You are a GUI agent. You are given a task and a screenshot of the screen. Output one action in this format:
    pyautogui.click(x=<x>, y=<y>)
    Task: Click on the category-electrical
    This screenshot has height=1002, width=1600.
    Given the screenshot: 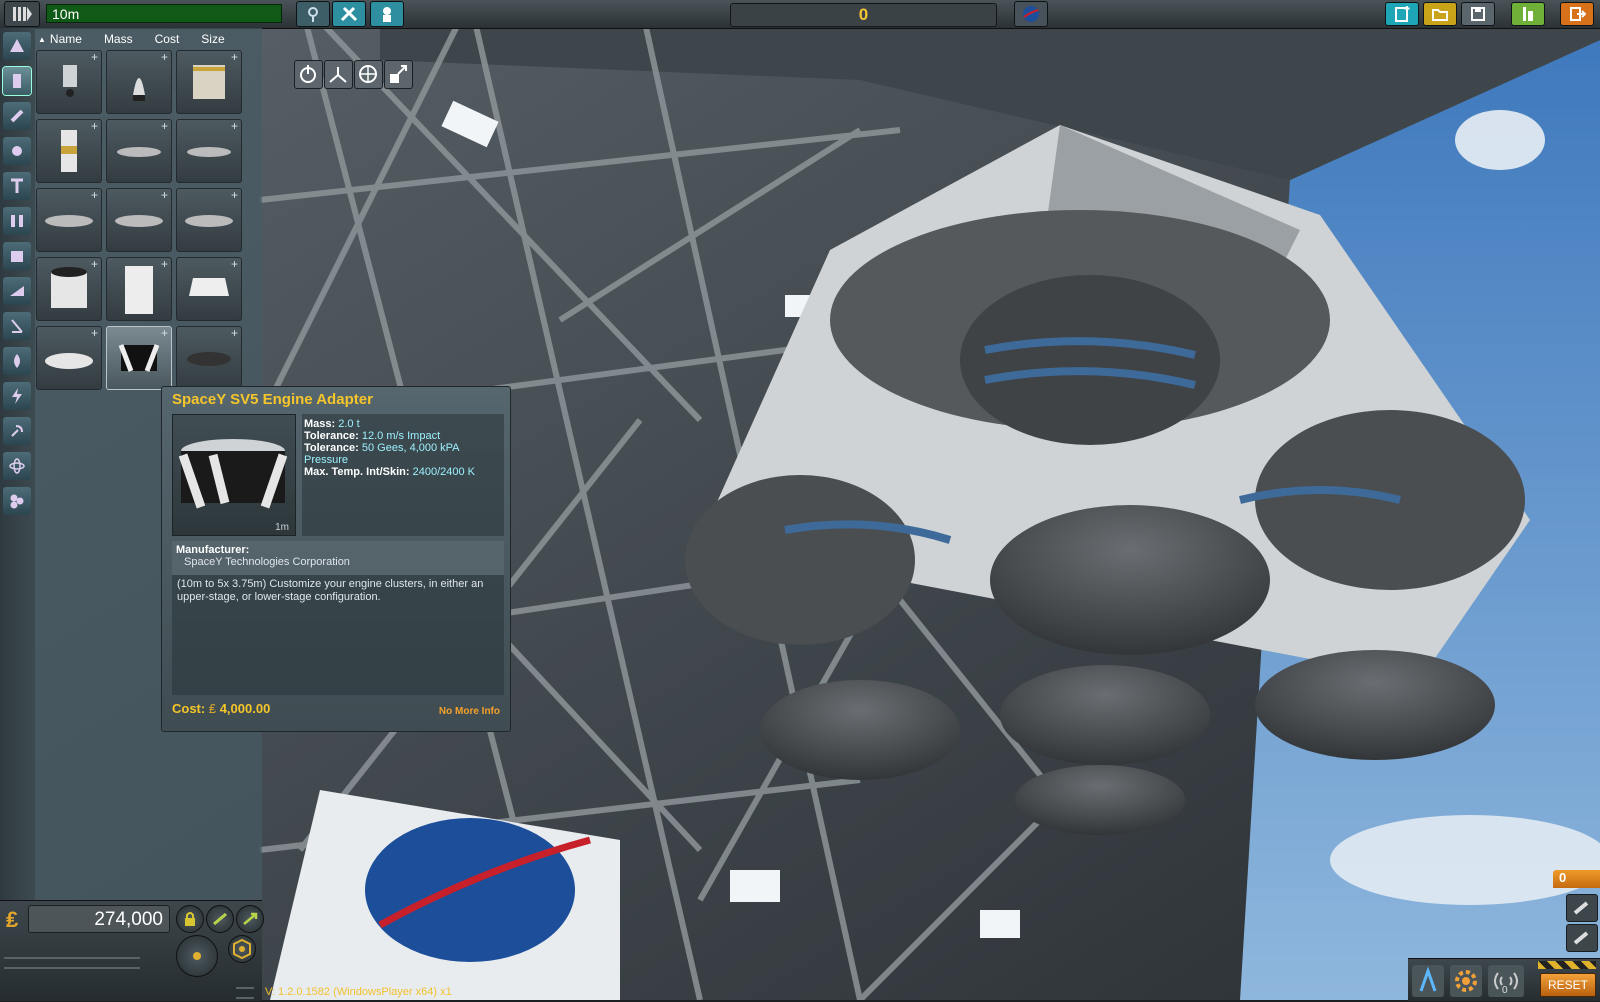 What is the action you would take?
    pyautogui.click(x=17, y=396)
    